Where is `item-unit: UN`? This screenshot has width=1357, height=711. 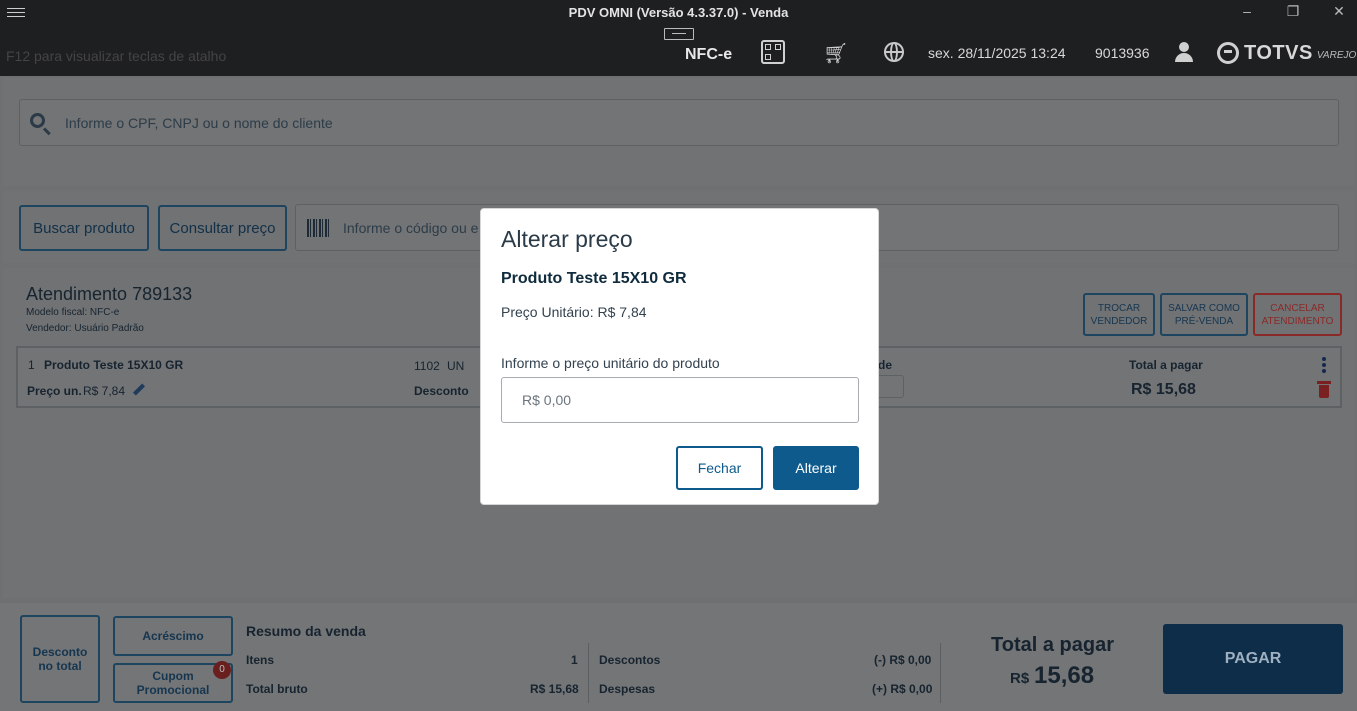
item-unit: UN is located at coordinates (456, 366).